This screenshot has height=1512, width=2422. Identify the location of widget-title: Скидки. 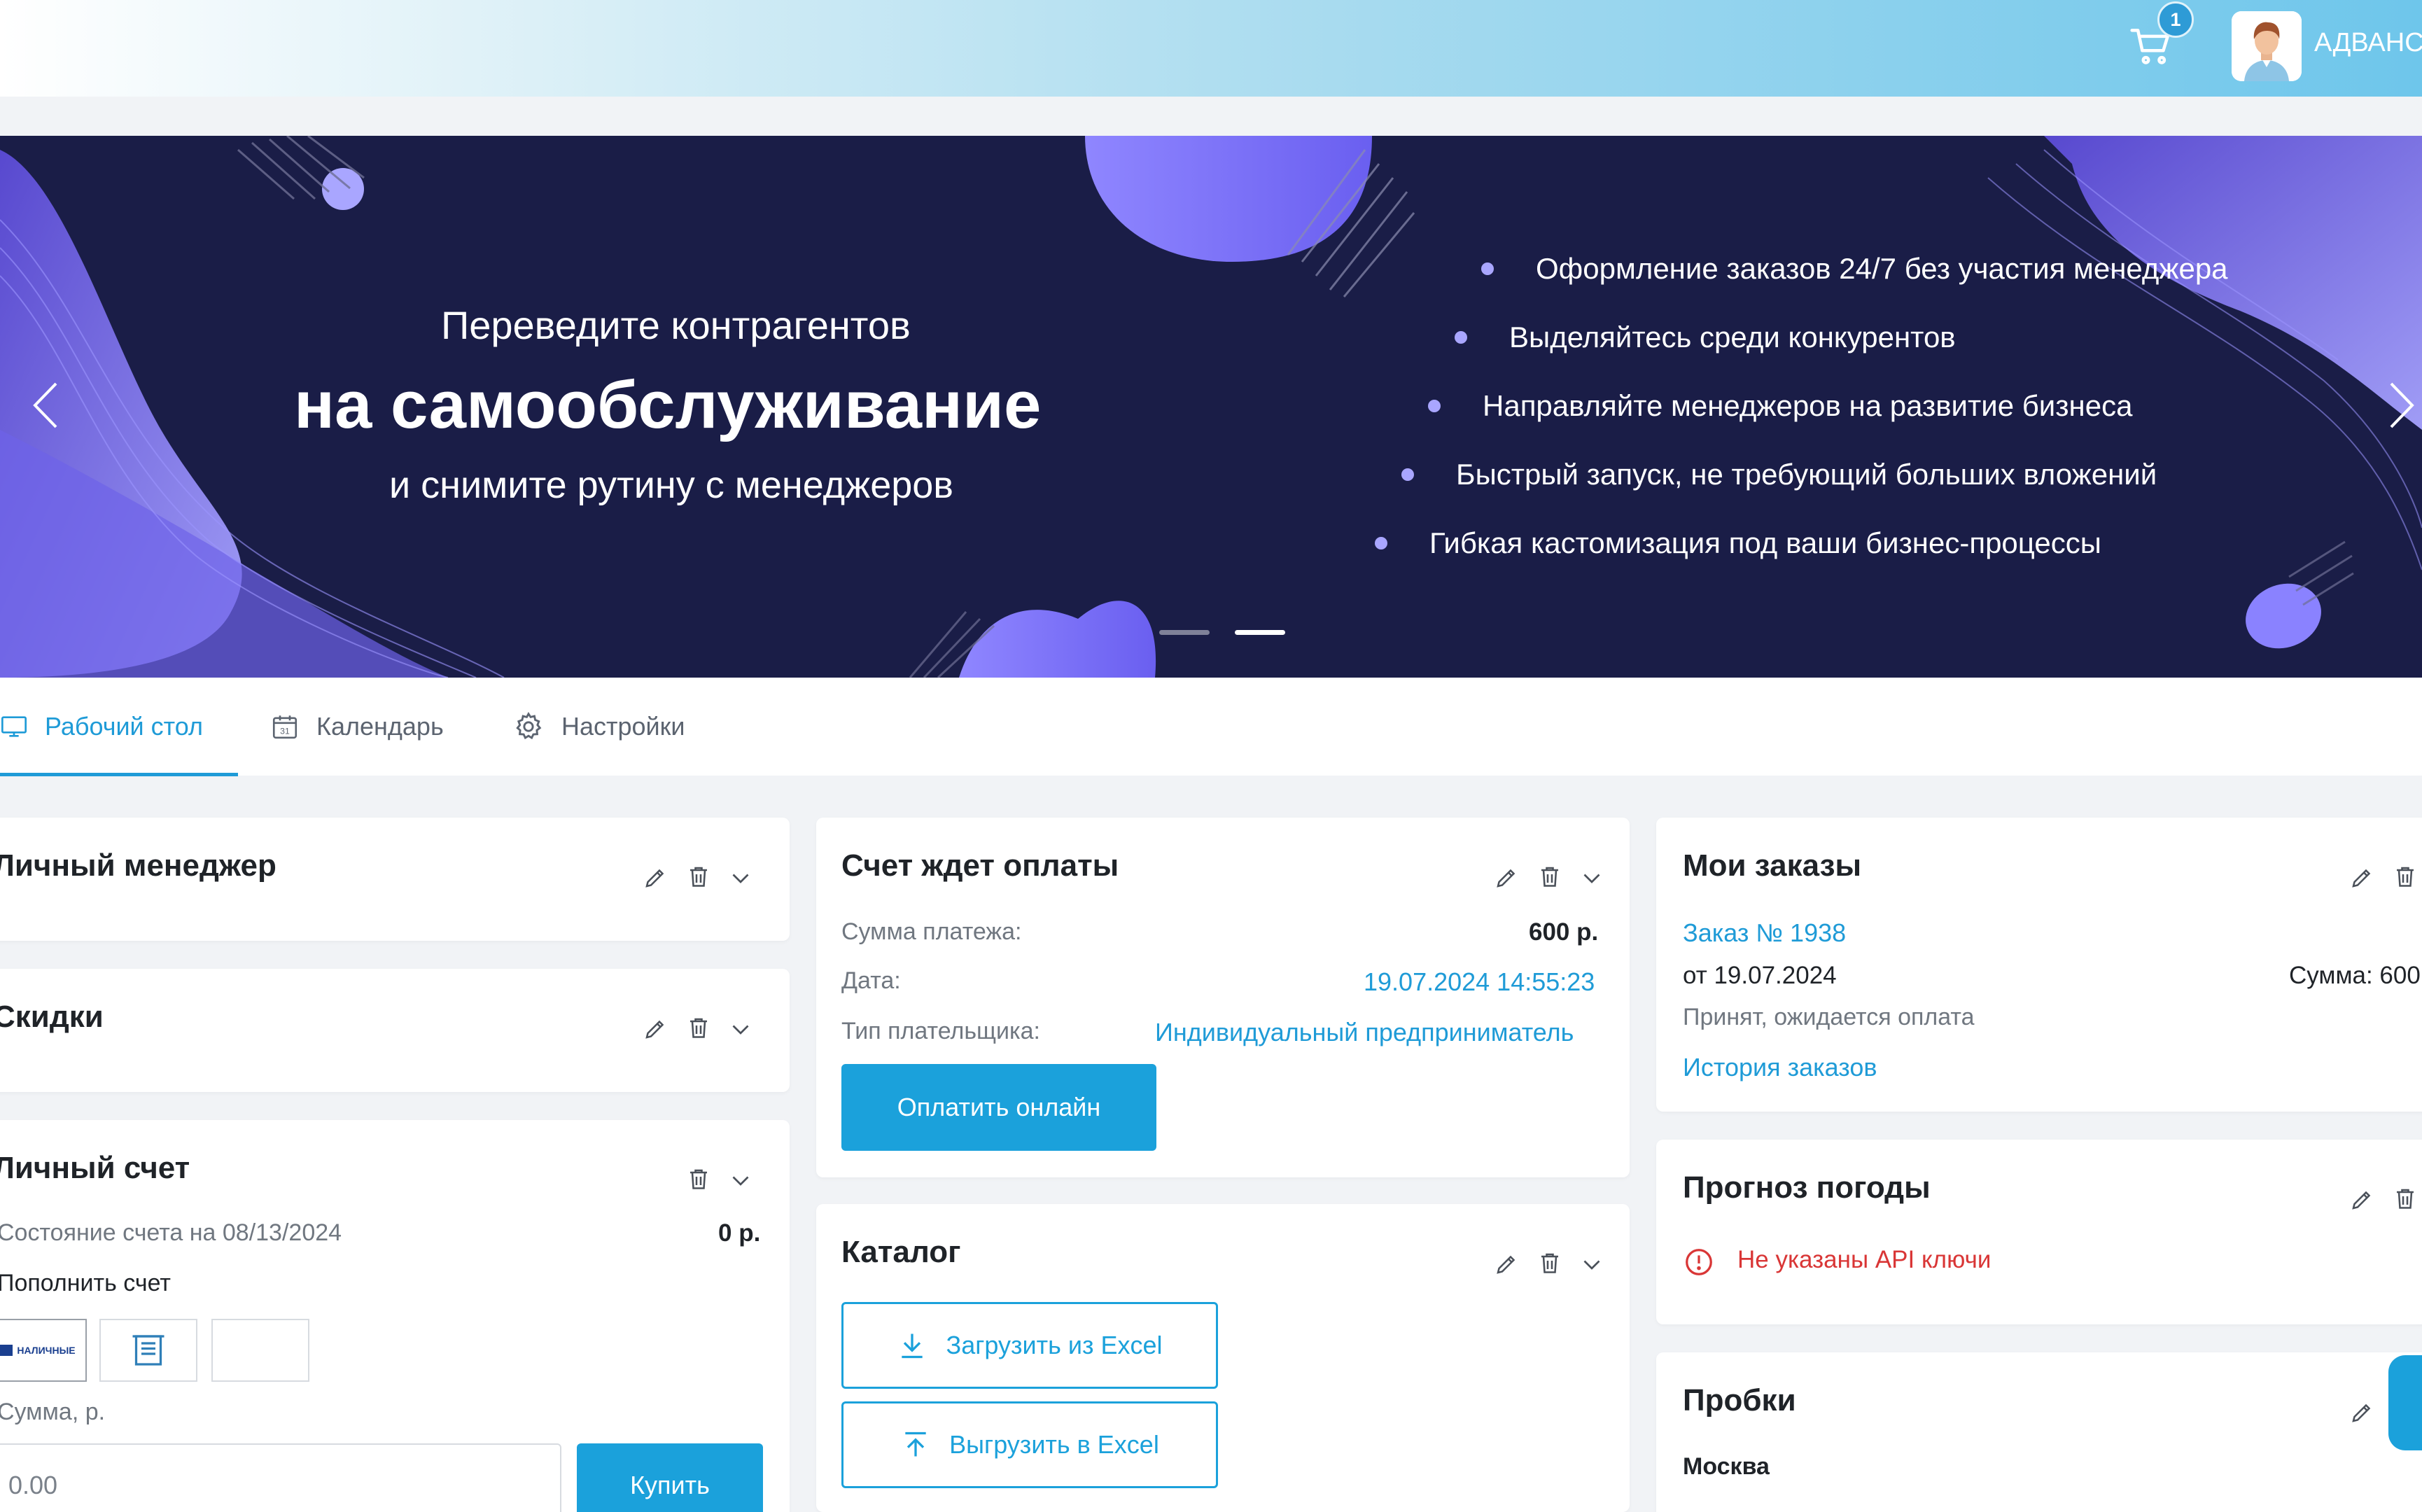
(52, 1017).